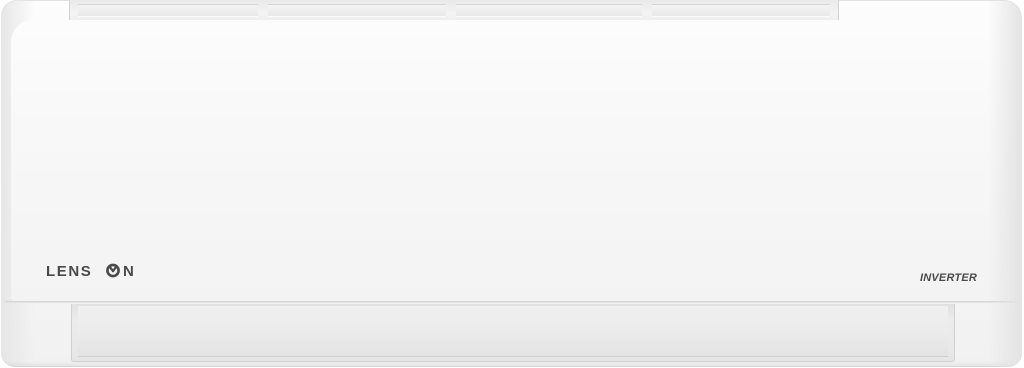 The image size is (1024, 368). Describe the element at coordinates (128, 271) in the screenshot. I see `svg-text: N` at that location.